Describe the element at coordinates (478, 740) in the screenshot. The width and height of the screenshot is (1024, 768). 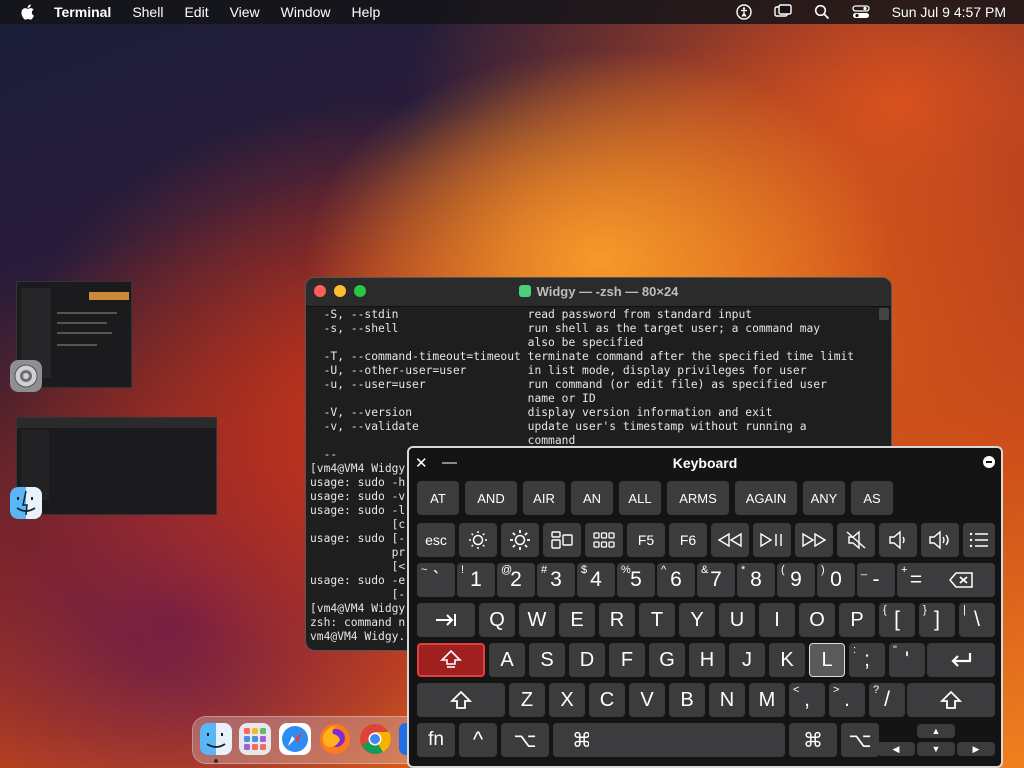
I see `key-control: ^` at that location.